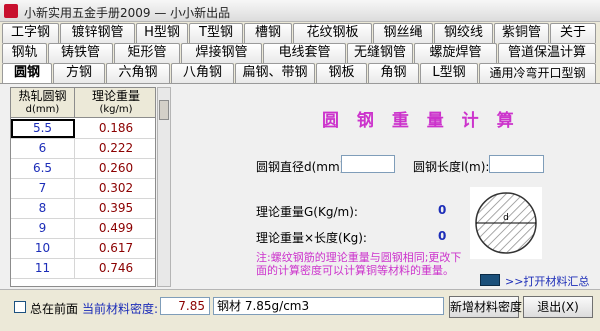 Image resolution: width=600 pixels, height=331 pixels. Describe the element at coordinates (516, 164) in the screenshot. I see `length-input` at that location.